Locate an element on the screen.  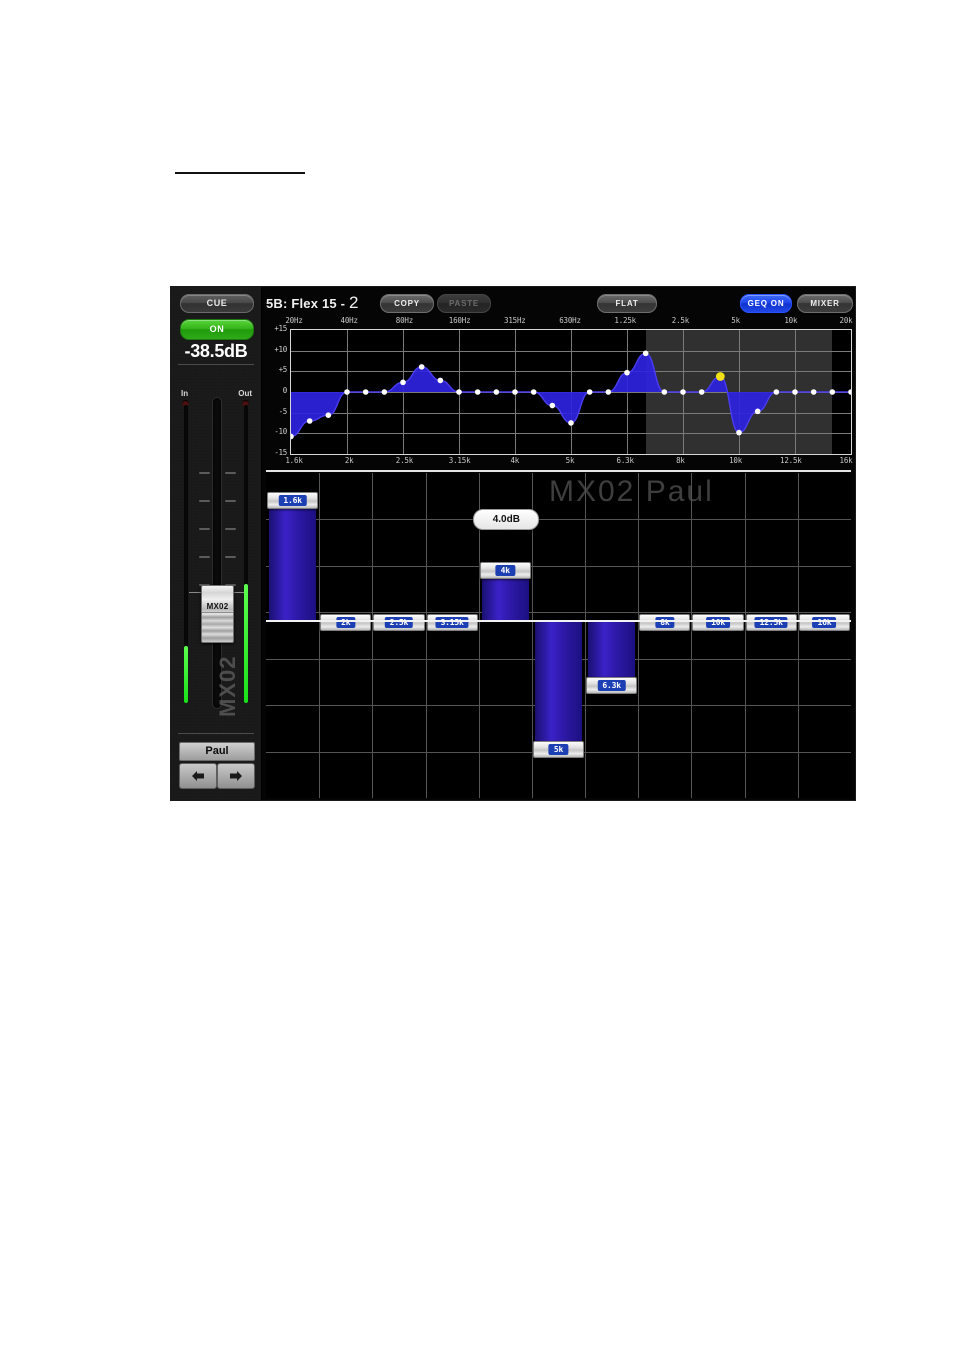
cue-button: CUE is located at coordinates (217, 303).